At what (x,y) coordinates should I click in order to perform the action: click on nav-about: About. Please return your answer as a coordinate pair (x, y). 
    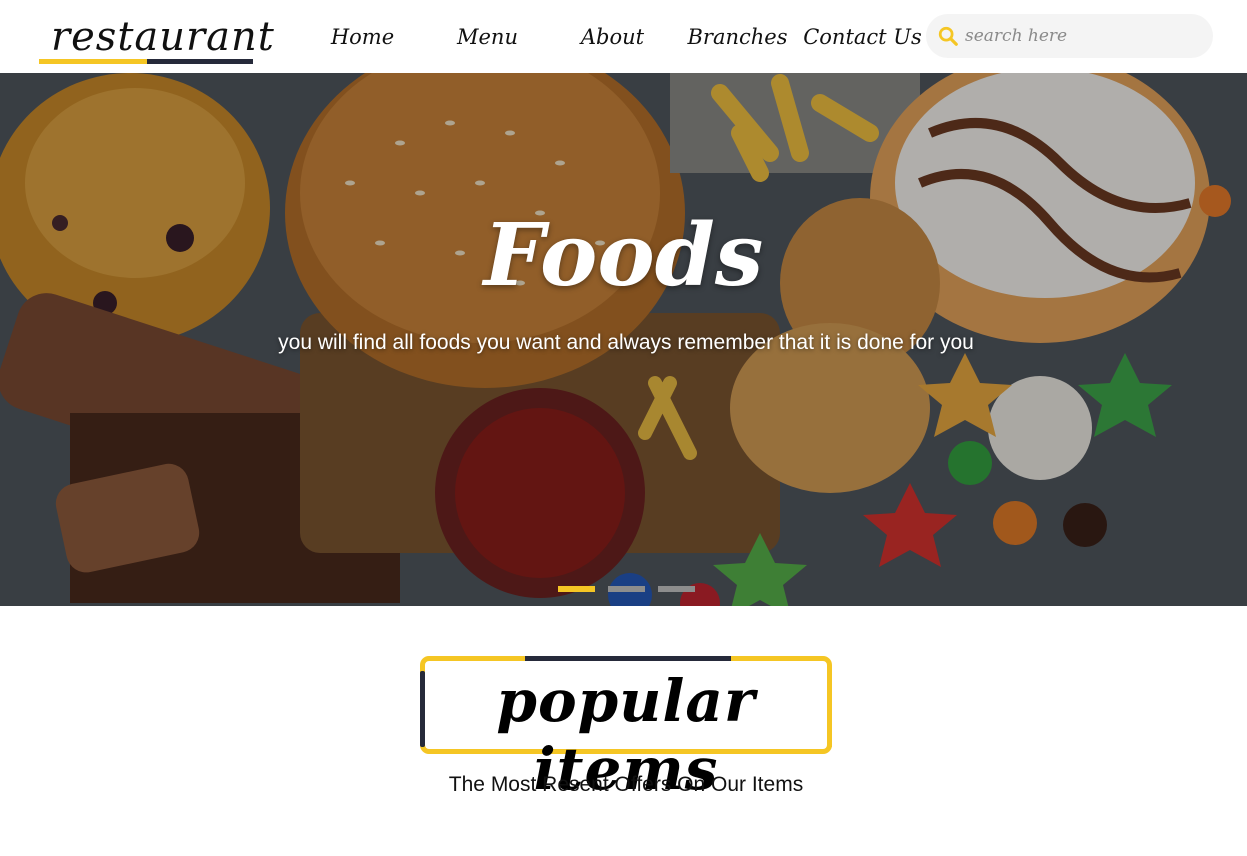
    Looking at the image, I should click on (612, 38).